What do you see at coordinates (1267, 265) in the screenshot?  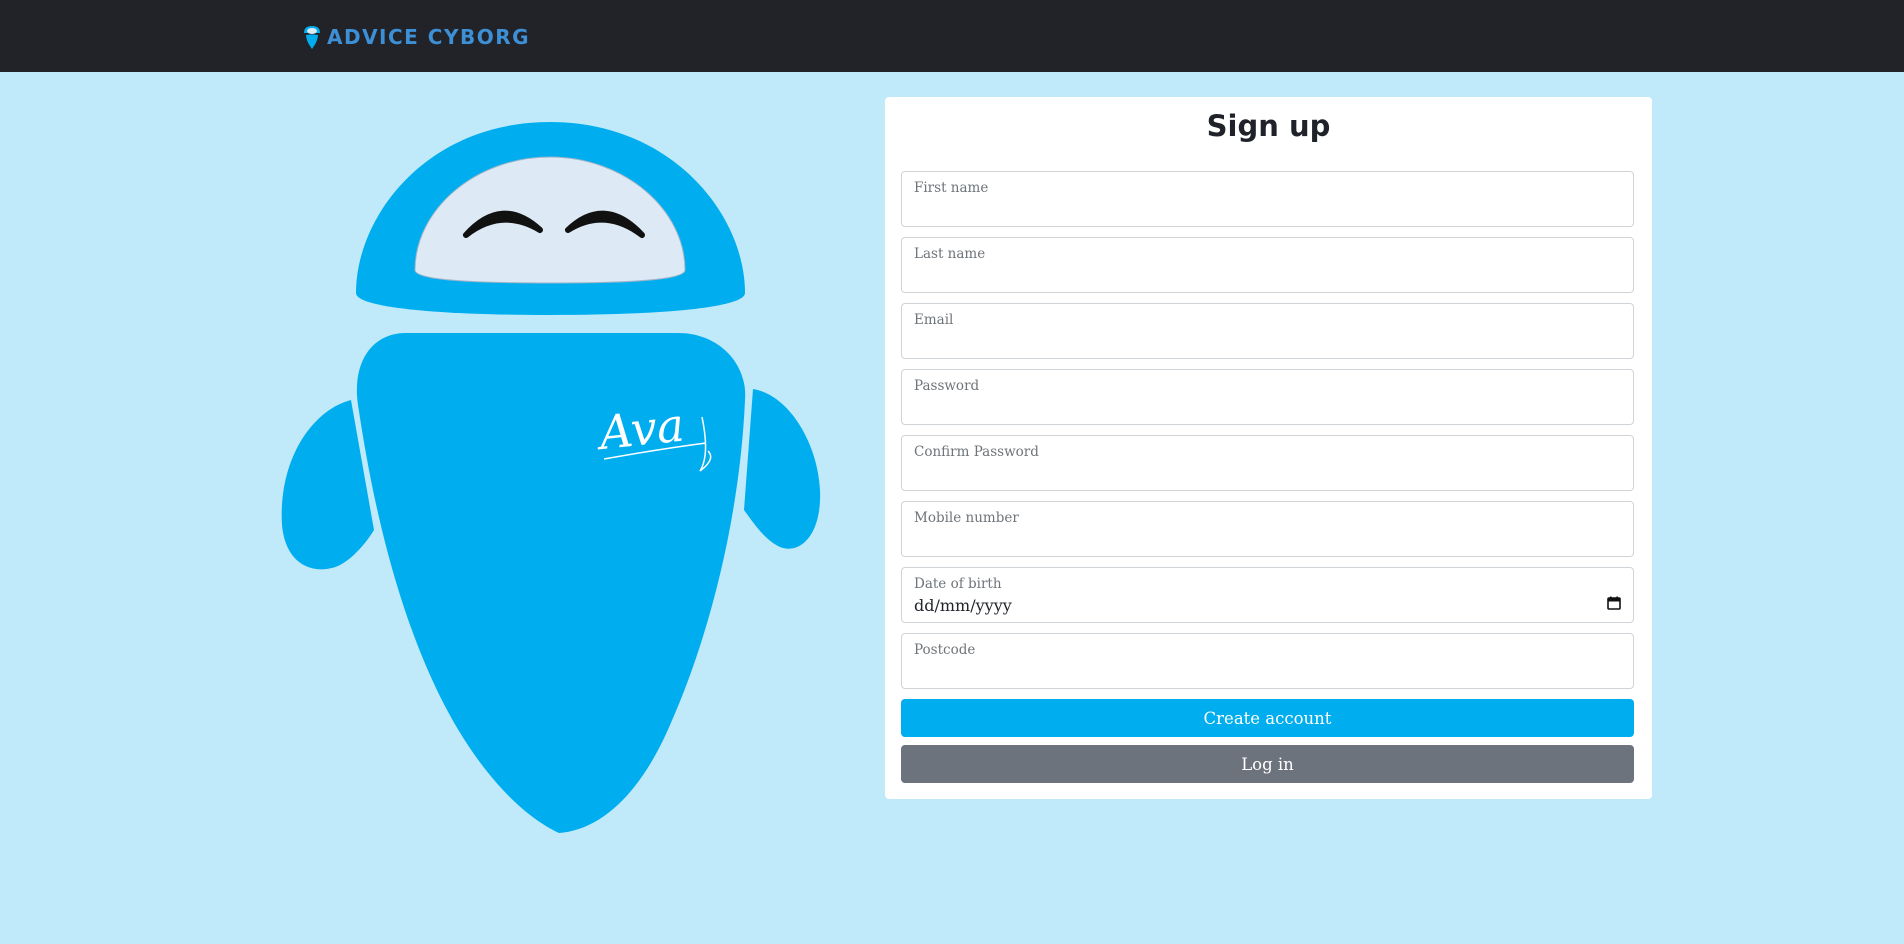 I see `last-name-field: Last name` at bounding box center [1267, 265].